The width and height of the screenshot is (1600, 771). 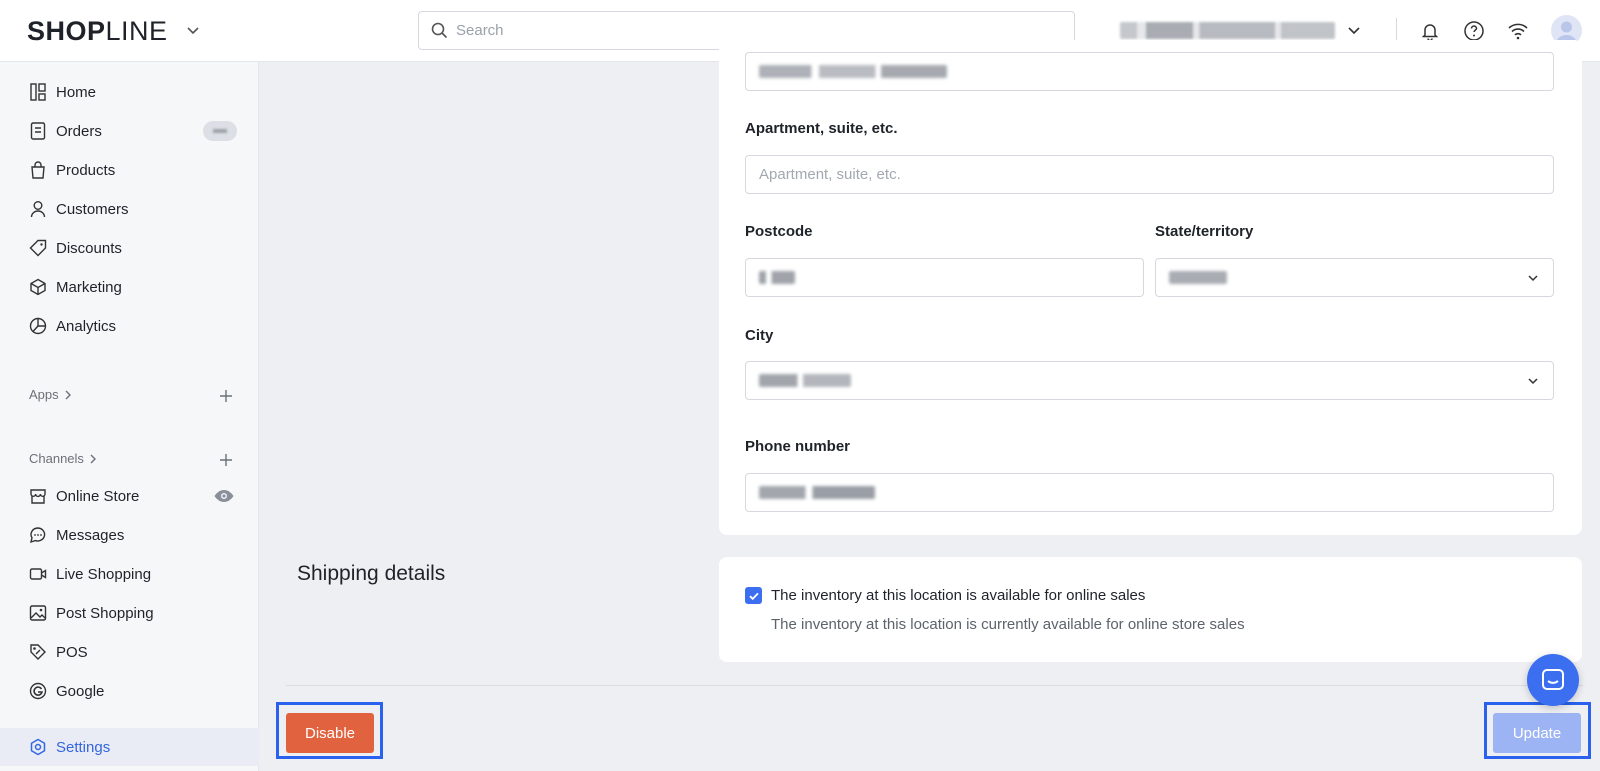 I want to click on phone-field, so click(x=1149, y=492).